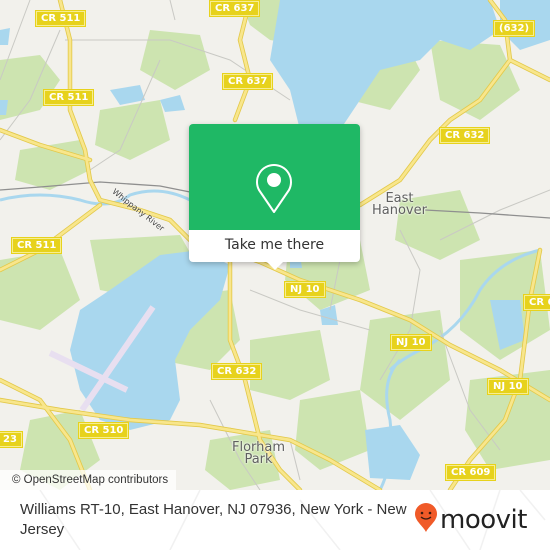 This screenshot has width=550, height=550. Describe the element at coordinates (471, 472) in the screenshot. I see `road-label-cr609: CR 609` at that location.